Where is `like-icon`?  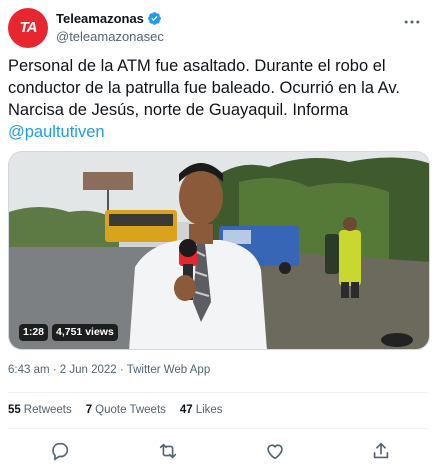
like-icon is located at coordinates (275, 451).